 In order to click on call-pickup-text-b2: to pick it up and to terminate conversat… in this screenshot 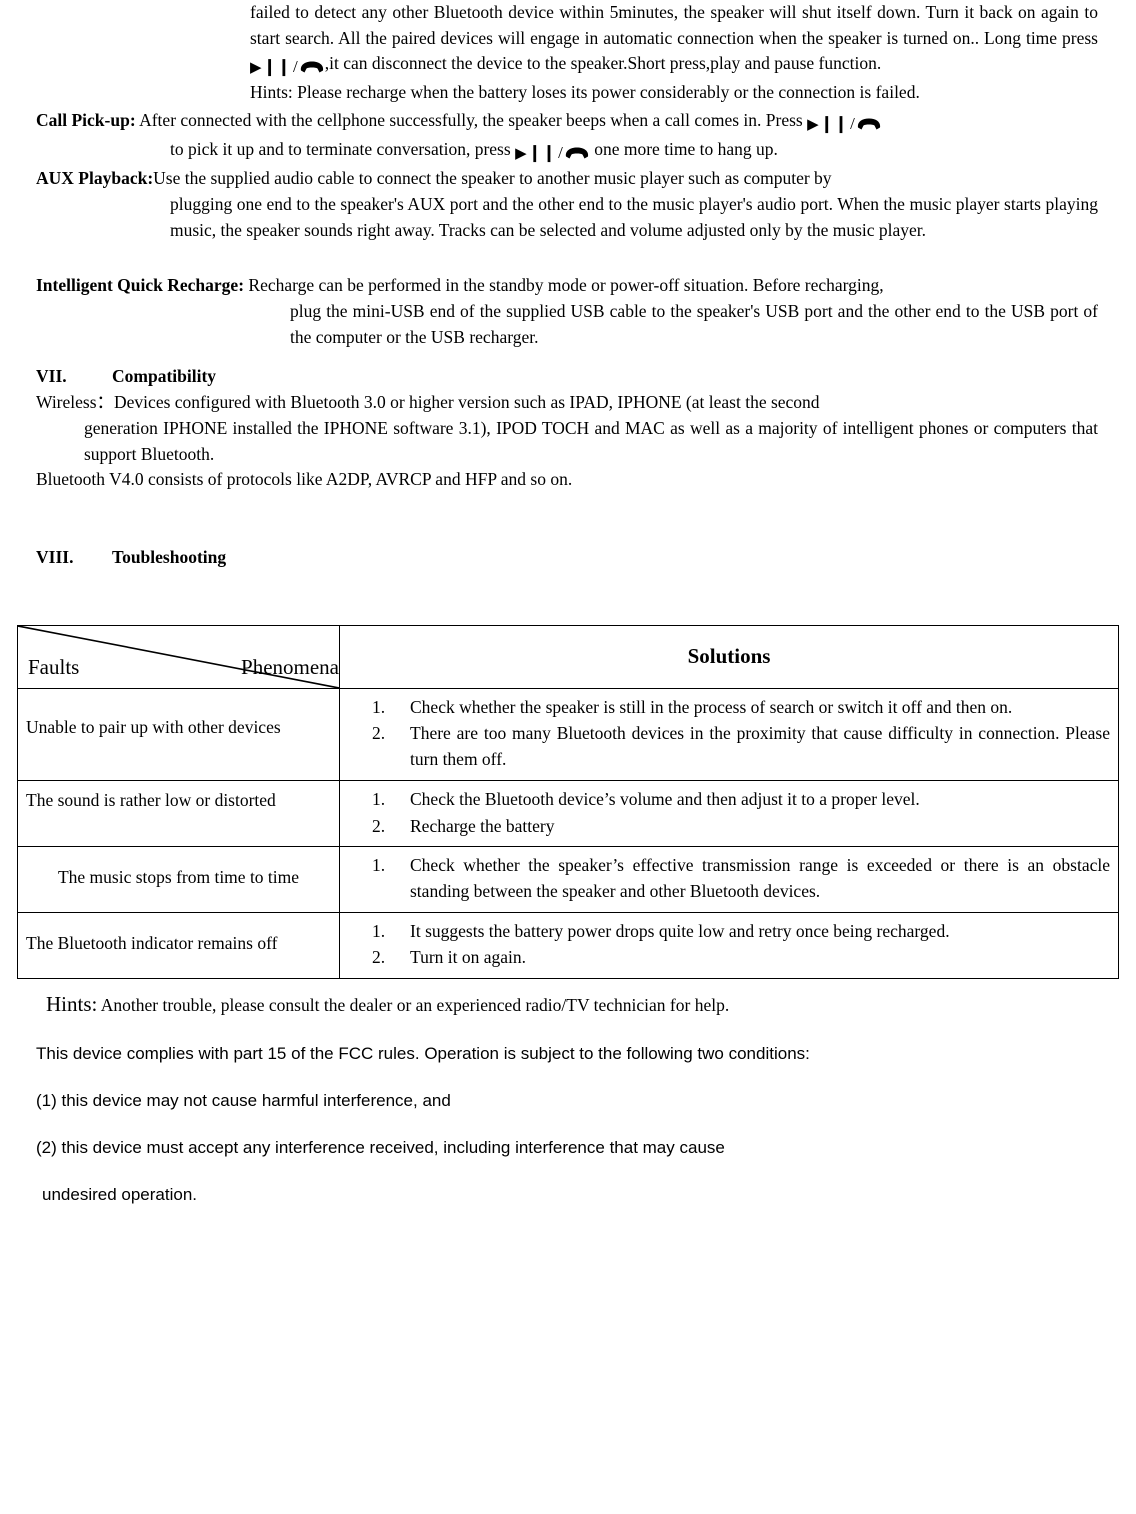, I will do `click(340, 149)`.